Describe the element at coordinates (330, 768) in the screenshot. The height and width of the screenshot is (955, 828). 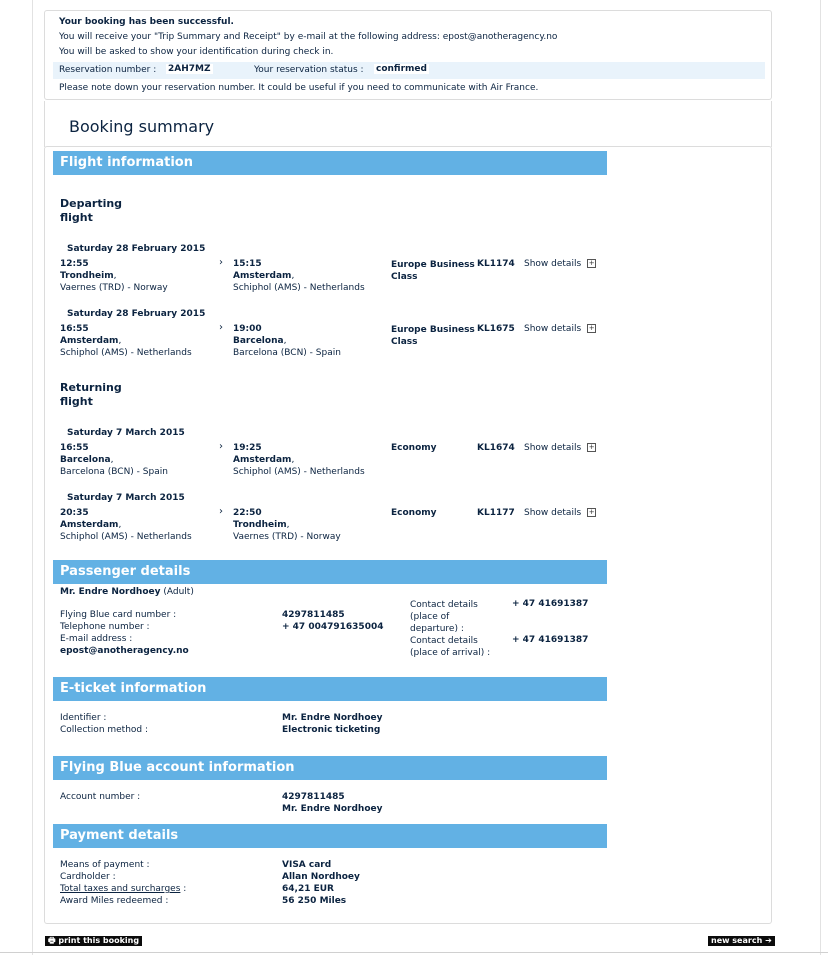
I see `flying-blue-header: Flying Blue account information` at that location.